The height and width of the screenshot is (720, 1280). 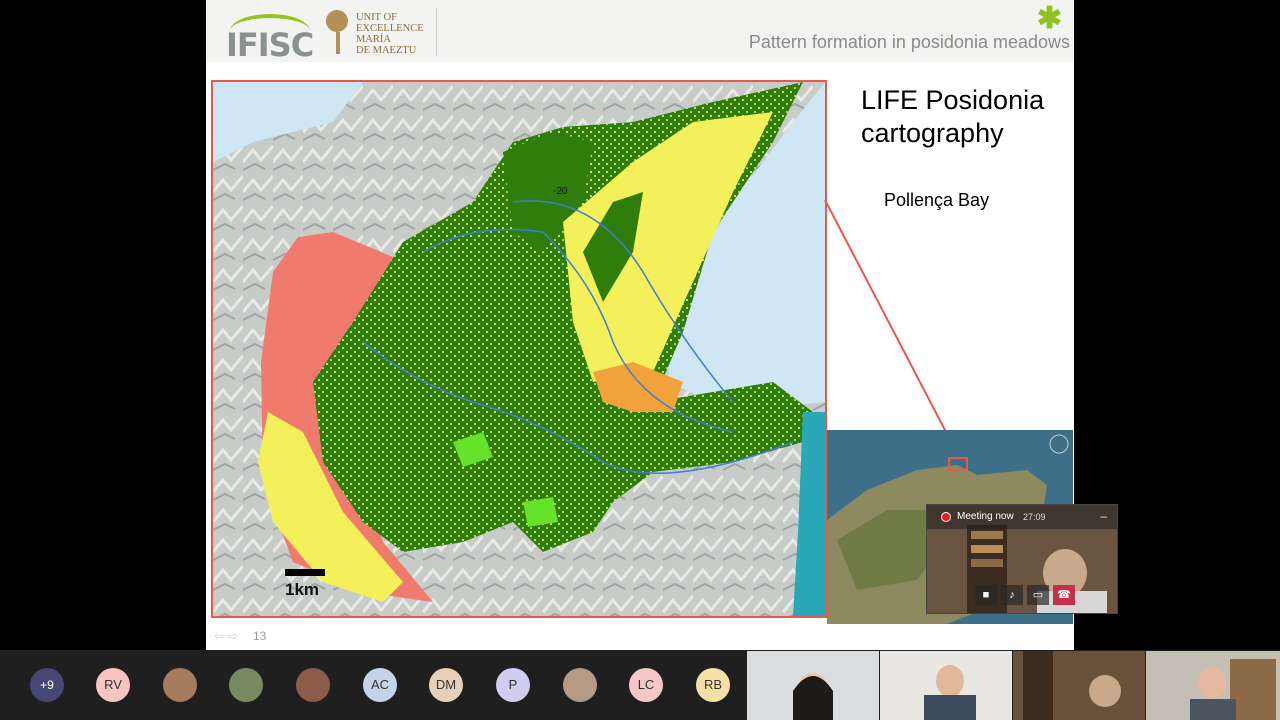 I want to click on call-controls: ■ ♪ ▭ ☎, so click(x=1025, y=596).